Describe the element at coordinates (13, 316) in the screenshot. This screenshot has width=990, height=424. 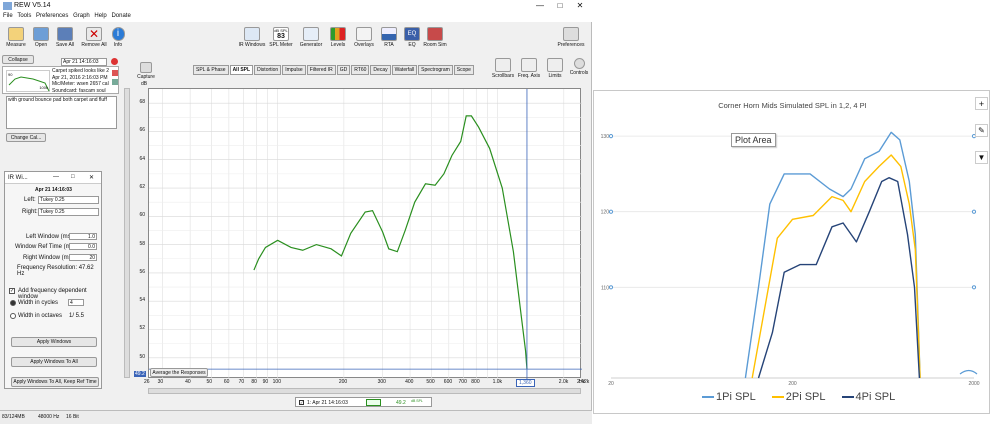
I see `width-octaves-radio` at that location.